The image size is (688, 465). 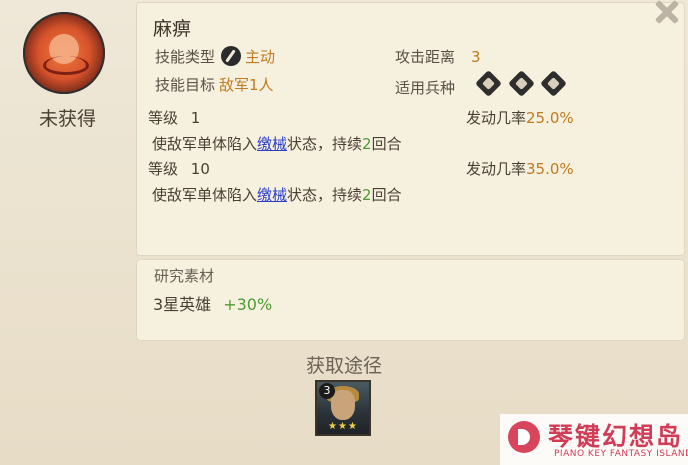 I want to click on skill-target-label: 技能目标, so click(x=185, y=85).